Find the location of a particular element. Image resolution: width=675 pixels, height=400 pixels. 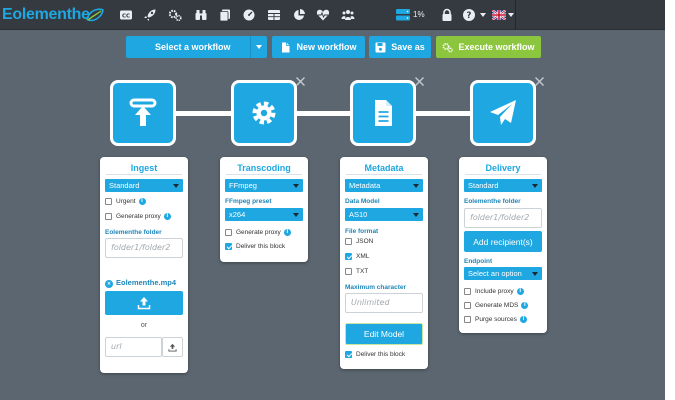

delivery-mode-select: Standard is located at coordinates (503, 185).